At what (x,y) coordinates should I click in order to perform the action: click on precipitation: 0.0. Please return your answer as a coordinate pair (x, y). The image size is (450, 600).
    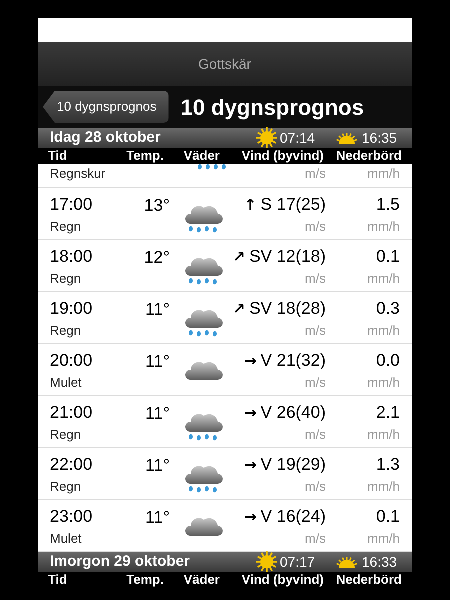
    Looking at the image, I should click on (388, 361).